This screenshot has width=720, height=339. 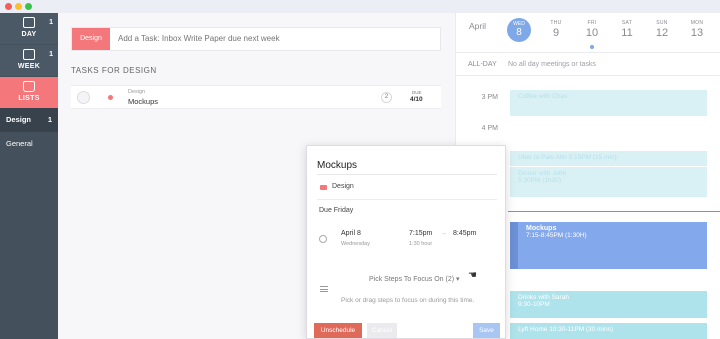 I want to click on day-name: THU, so click(x=556, y=23).